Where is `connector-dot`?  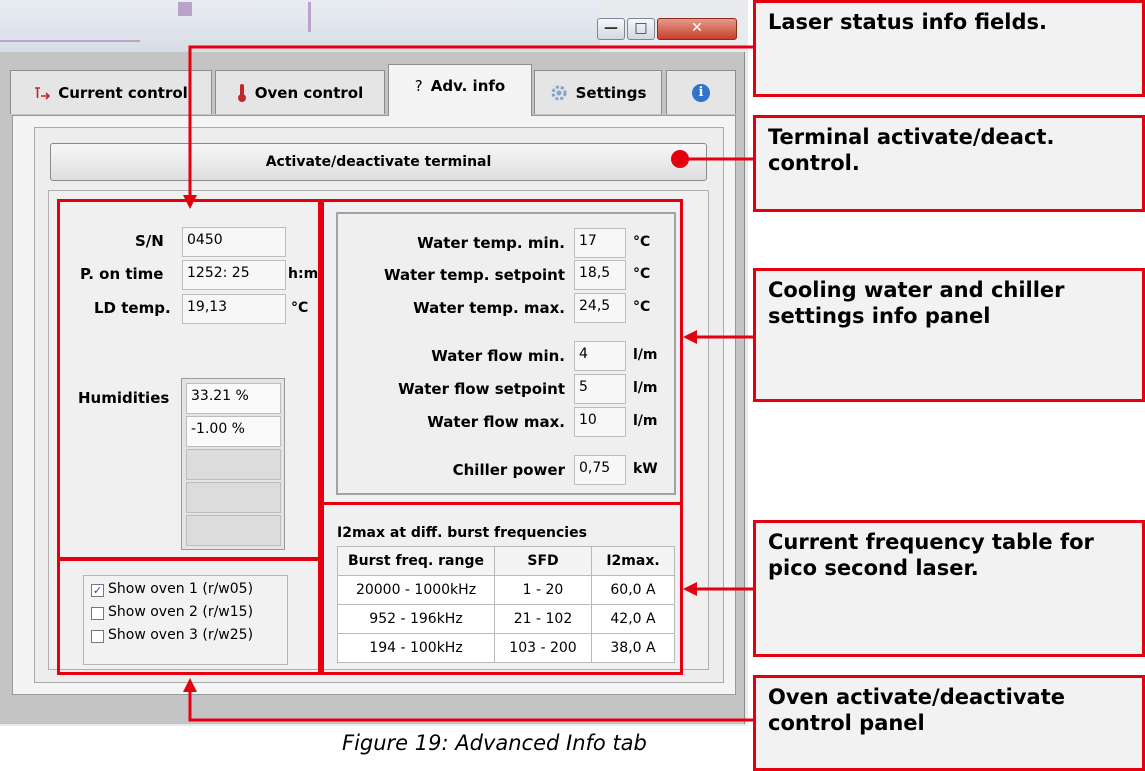 connector-dot is located at coordinates (680, 159).